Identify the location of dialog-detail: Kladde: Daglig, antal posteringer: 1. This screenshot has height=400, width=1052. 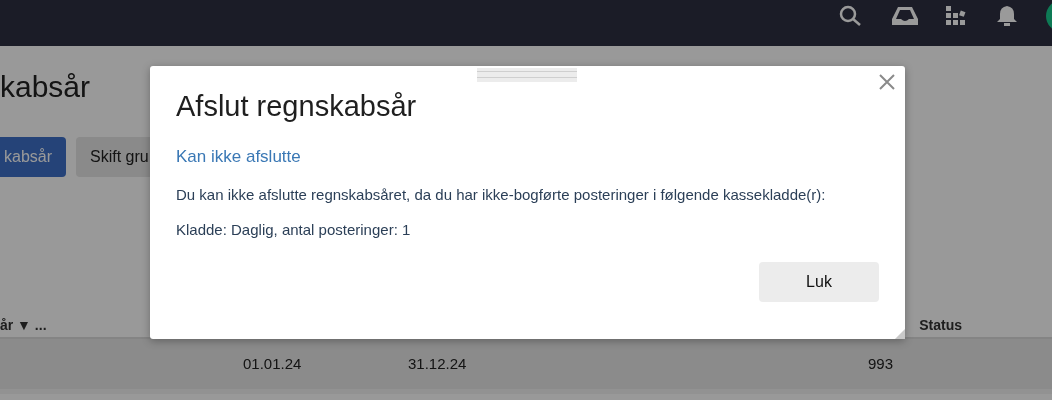
(294, 229).